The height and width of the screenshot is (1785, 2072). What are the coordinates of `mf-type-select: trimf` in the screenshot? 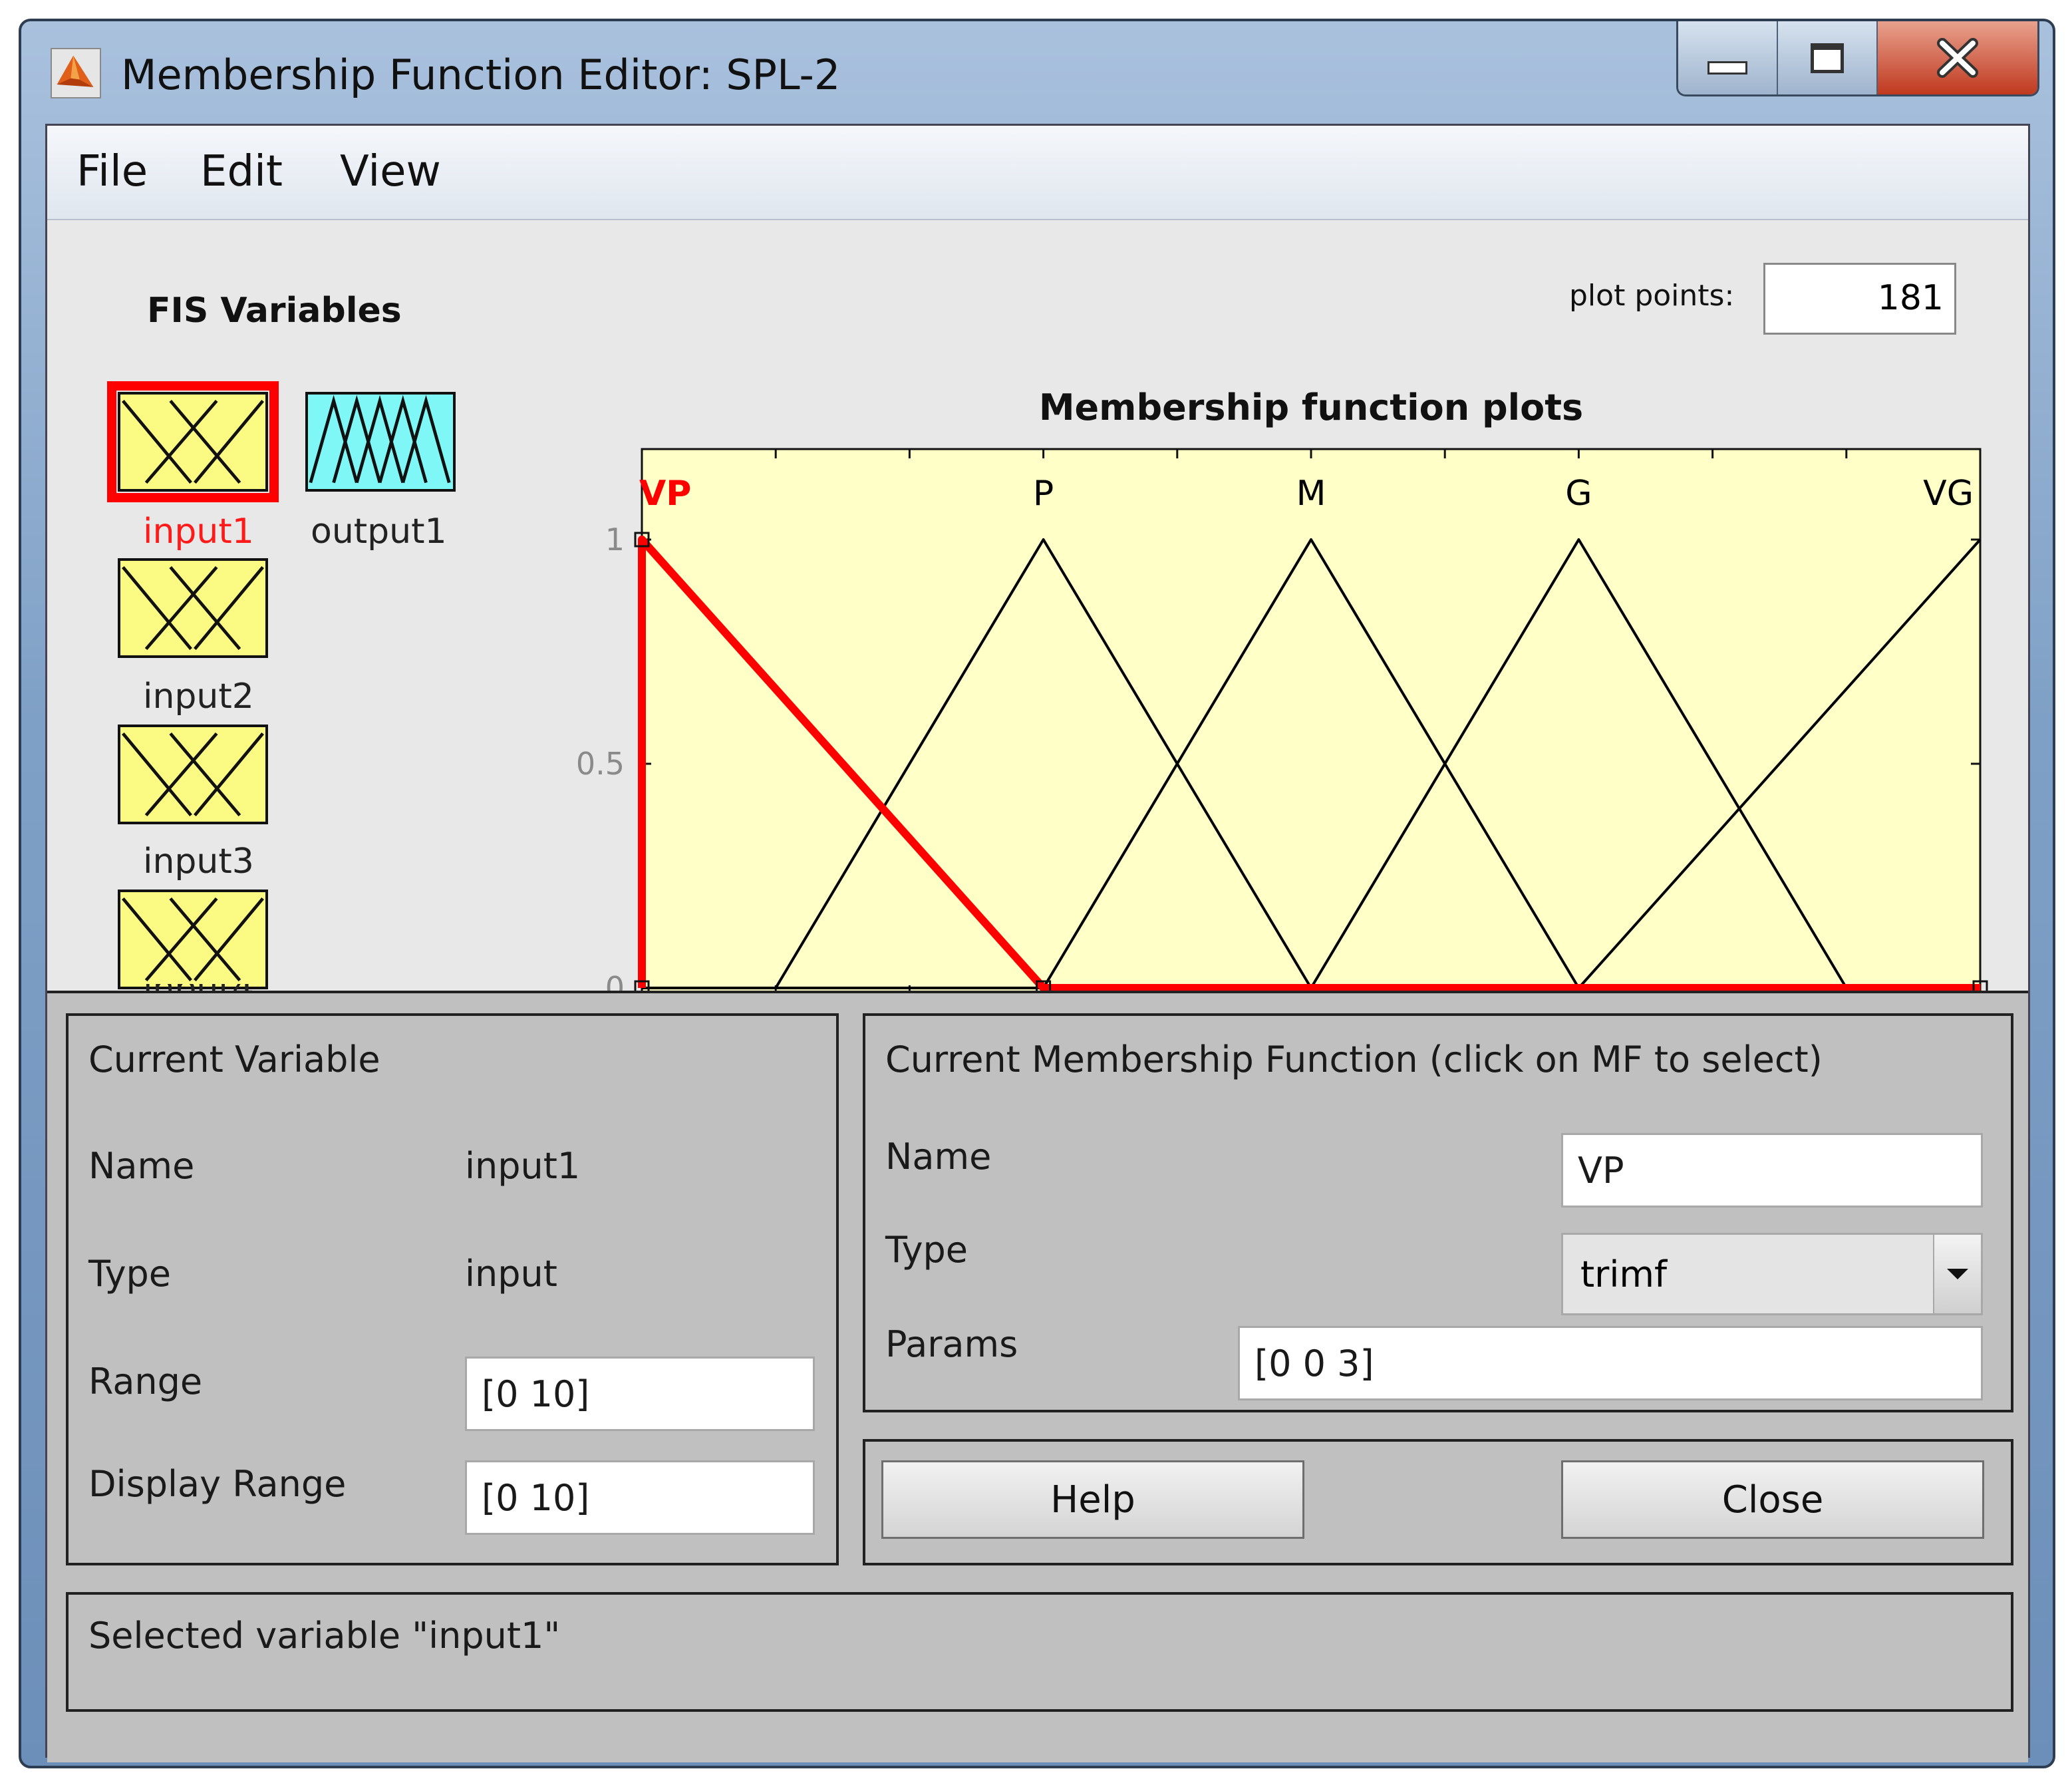 It's located at (1772, 1274).